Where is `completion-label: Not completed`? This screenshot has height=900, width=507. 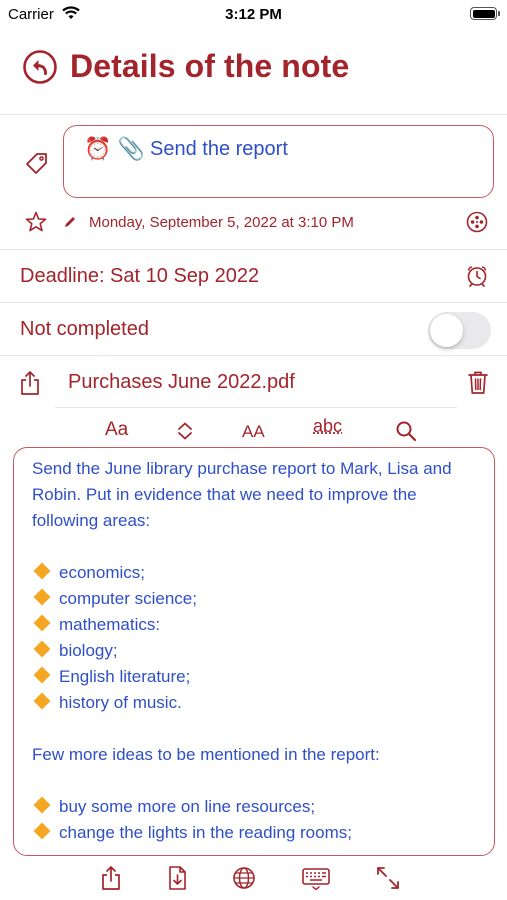
completion-label: Not completed is located at coordinates (84, 329).